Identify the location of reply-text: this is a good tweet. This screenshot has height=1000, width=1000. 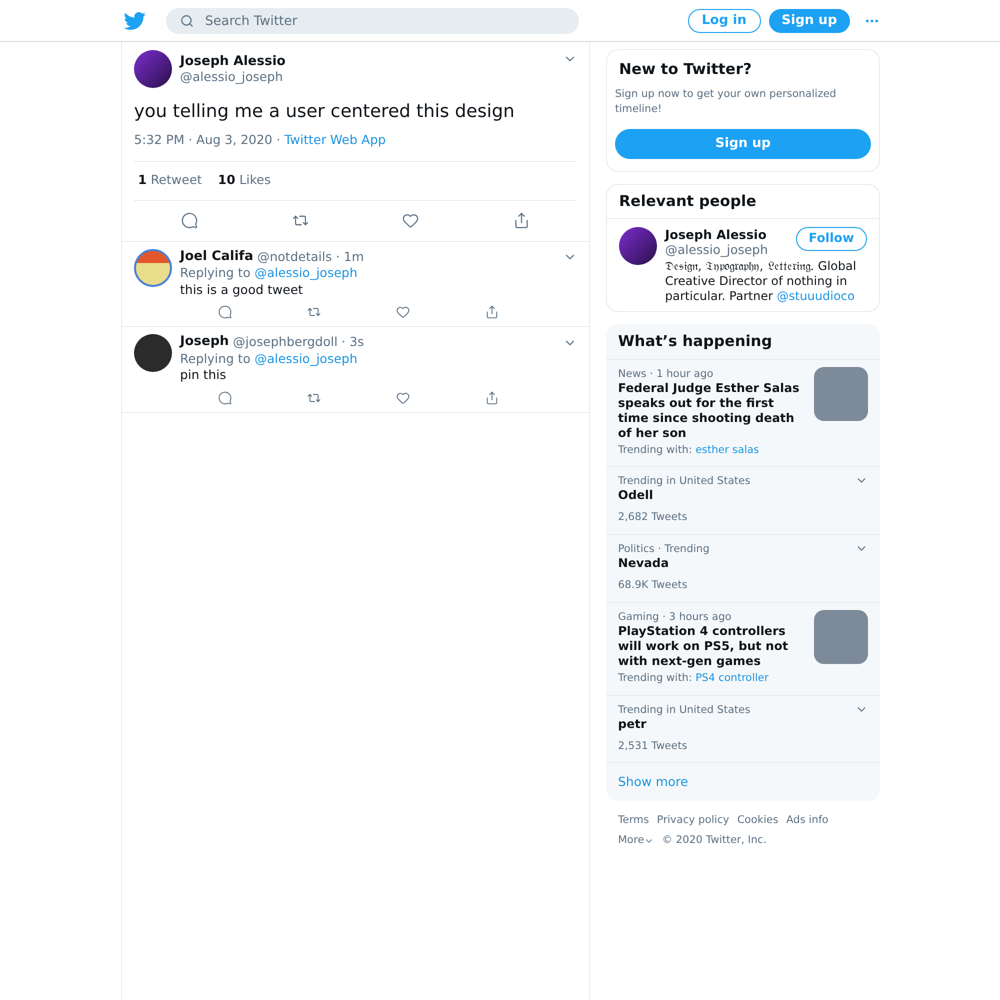
(242, 290).